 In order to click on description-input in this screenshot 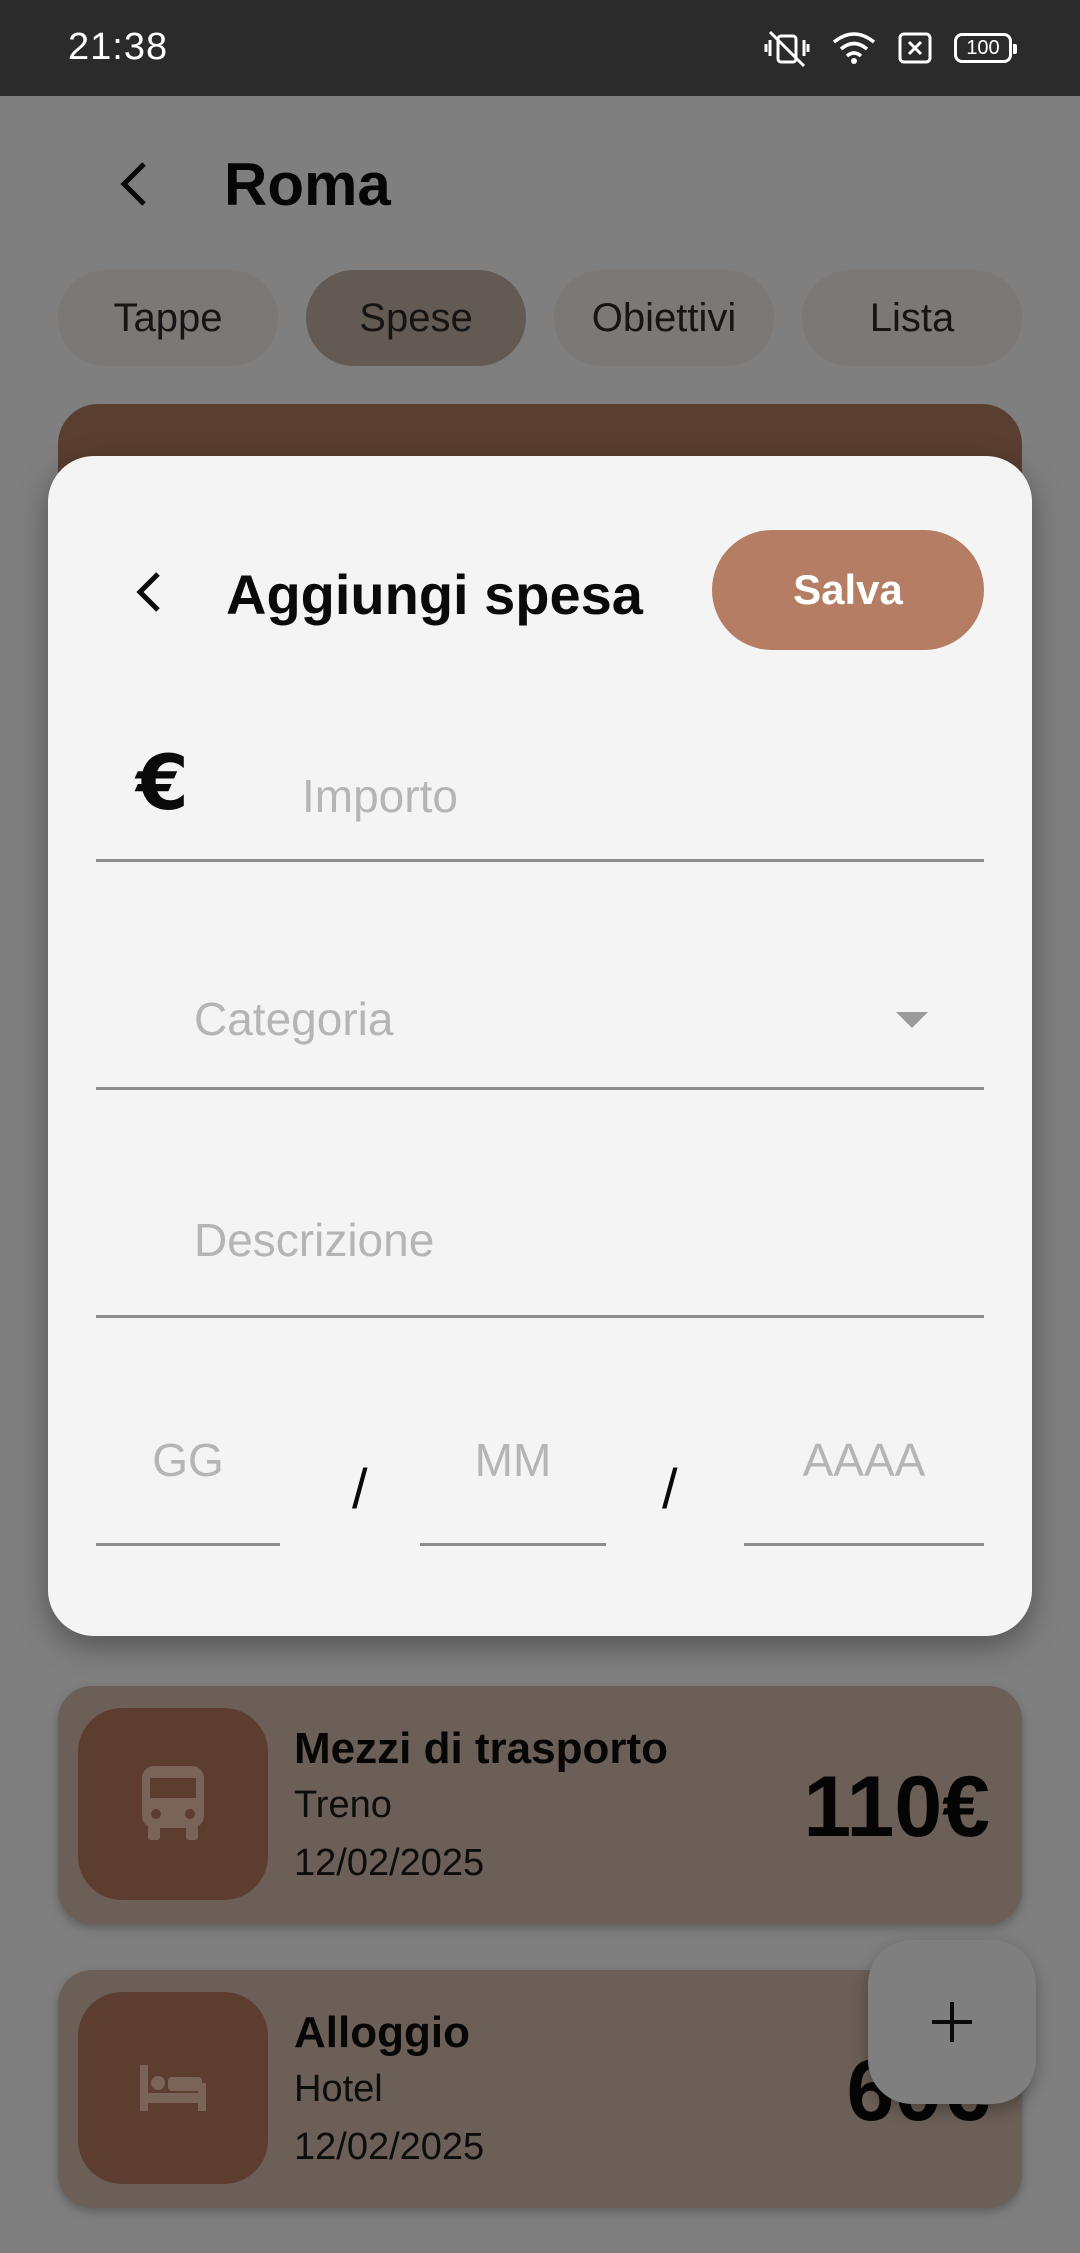, I will do `click(540, 1230)`.